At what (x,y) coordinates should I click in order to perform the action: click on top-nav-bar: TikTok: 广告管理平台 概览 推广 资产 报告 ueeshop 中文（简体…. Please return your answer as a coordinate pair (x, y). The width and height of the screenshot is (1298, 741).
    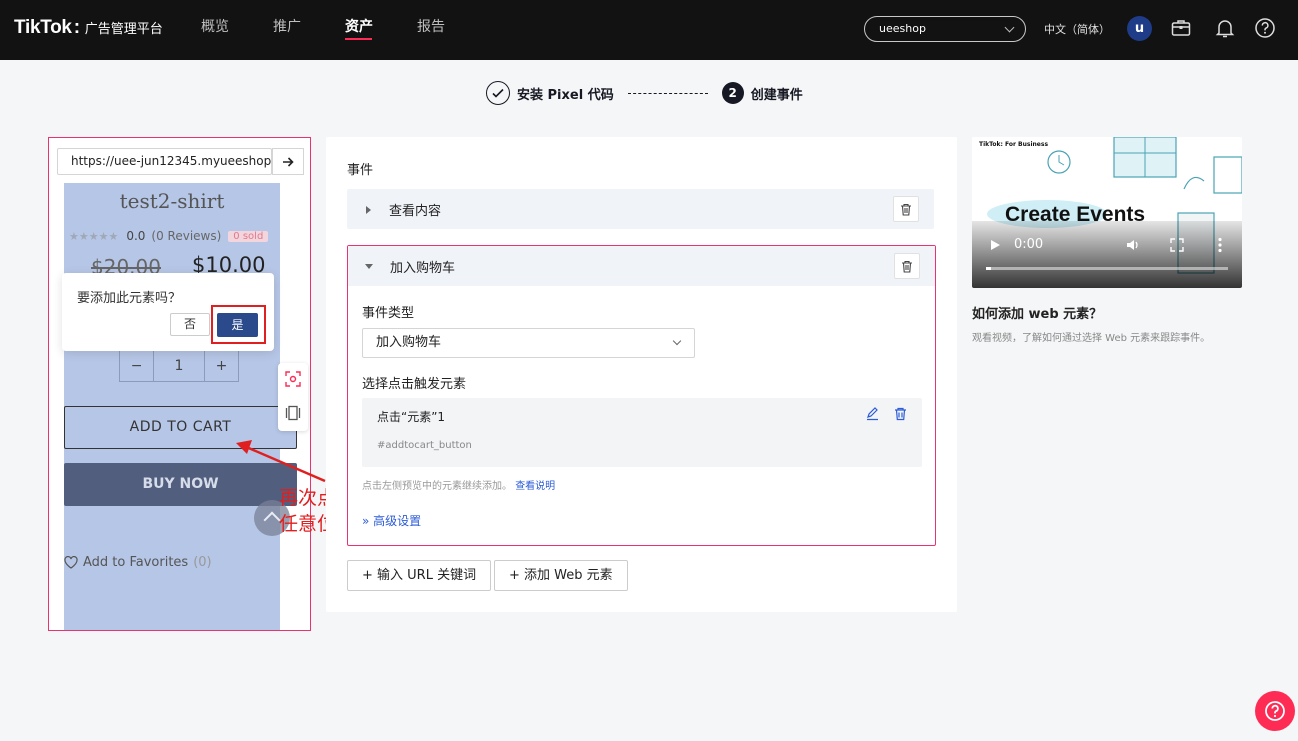
    Looking at the image, I should click on (649, 30).